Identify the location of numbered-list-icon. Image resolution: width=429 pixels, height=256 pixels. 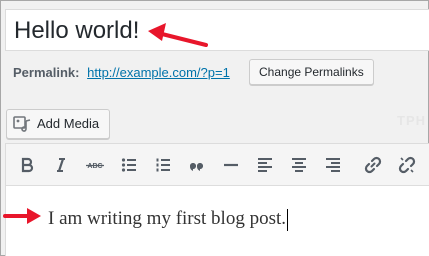
(163, 165).